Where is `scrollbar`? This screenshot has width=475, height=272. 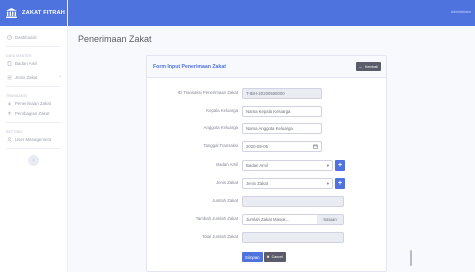 scrollbar is located at coordinates (411, 258).